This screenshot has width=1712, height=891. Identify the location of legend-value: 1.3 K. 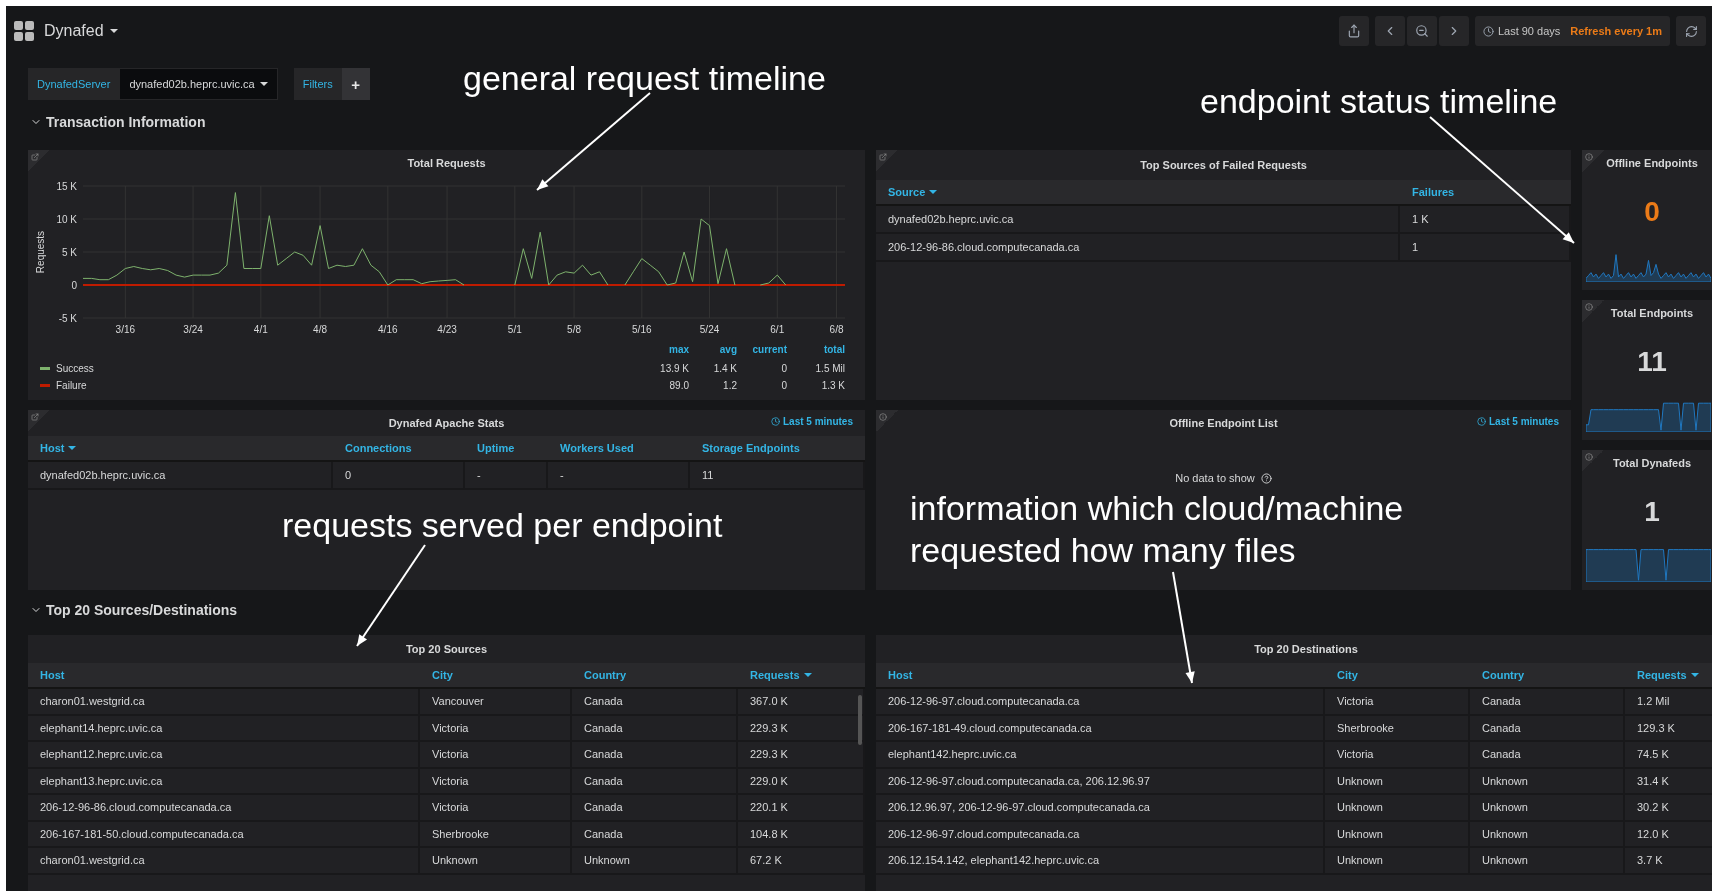
(832, 386).